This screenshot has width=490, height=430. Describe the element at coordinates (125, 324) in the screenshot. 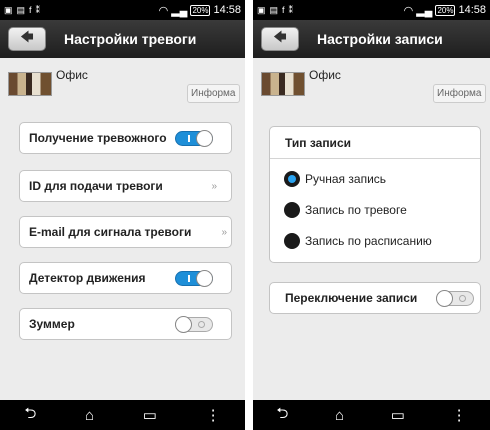

I see `buzzer-row: Зуммер` at that location.